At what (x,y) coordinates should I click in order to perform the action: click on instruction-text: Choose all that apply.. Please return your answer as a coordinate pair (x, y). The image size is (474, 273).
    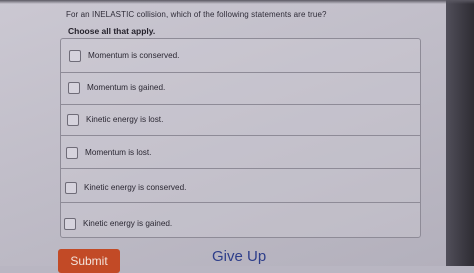
    Looking at the image, I should click on (112, 31).